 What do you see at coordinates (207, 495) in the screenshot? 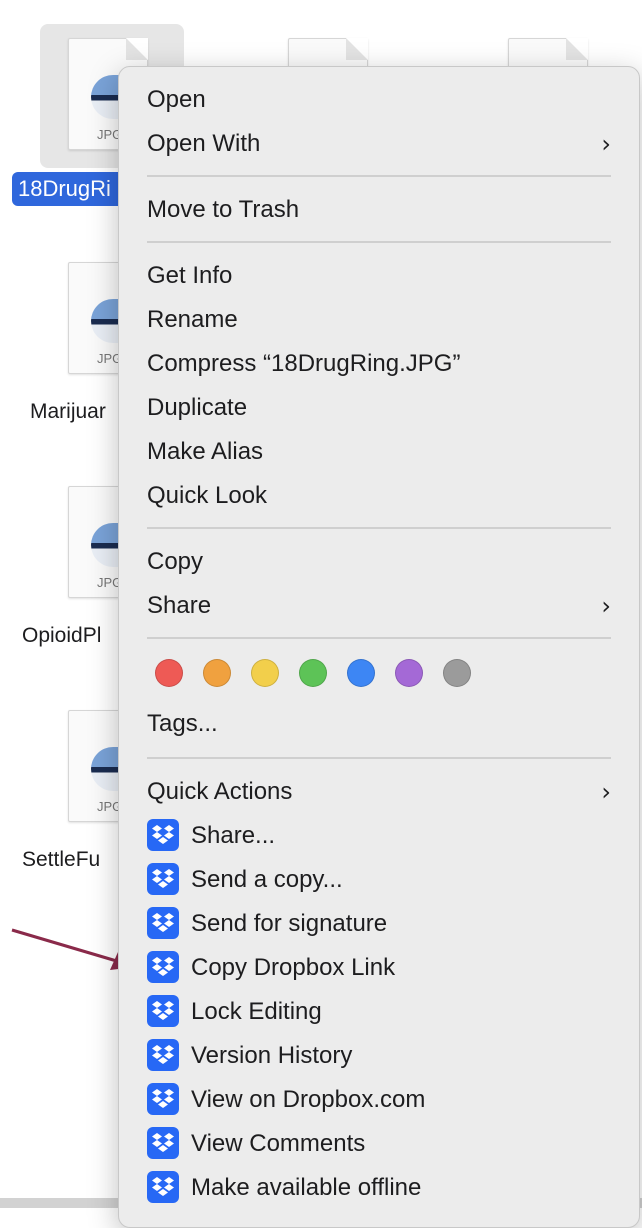
I see `menu-item-label: Quick Look` at bounding box center [207, 495].